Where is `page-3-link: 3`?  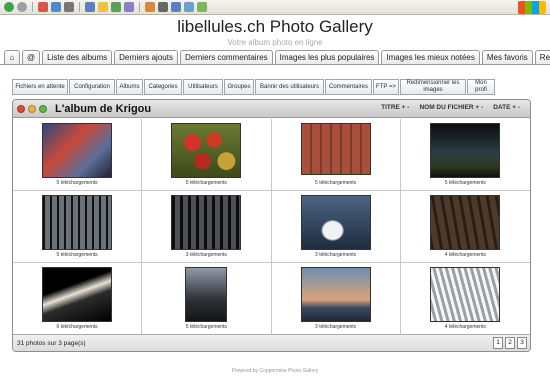
page-3-link: 3 is located at coordinates (522, 343).